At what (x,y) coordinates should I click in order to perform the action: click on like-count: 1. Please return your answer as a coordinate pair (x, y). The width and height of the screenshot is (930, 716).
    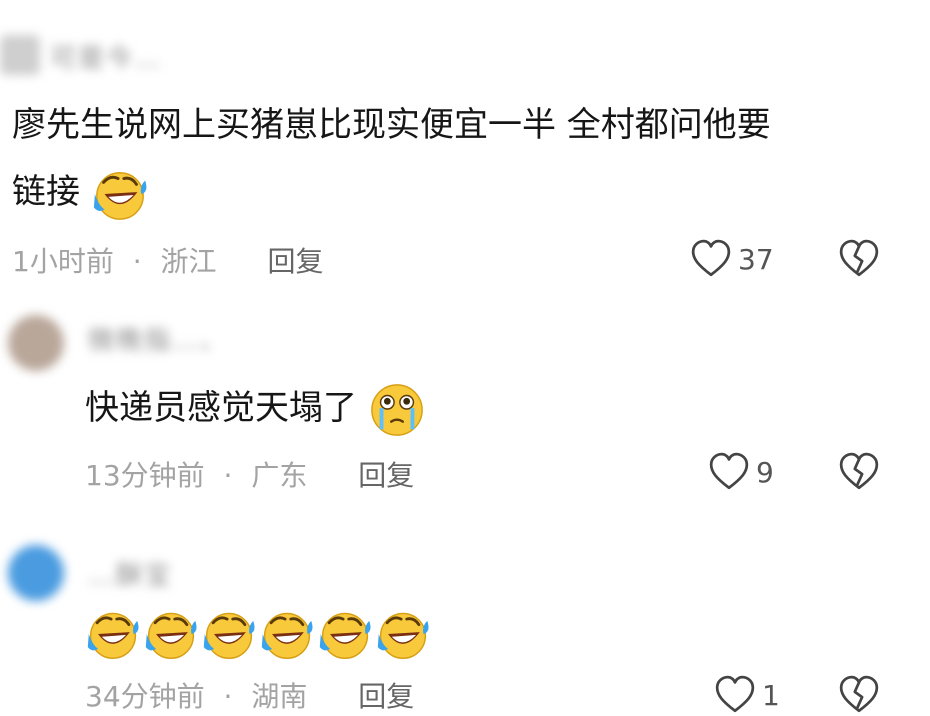
    Looking at the image, I should click on (771, 695).